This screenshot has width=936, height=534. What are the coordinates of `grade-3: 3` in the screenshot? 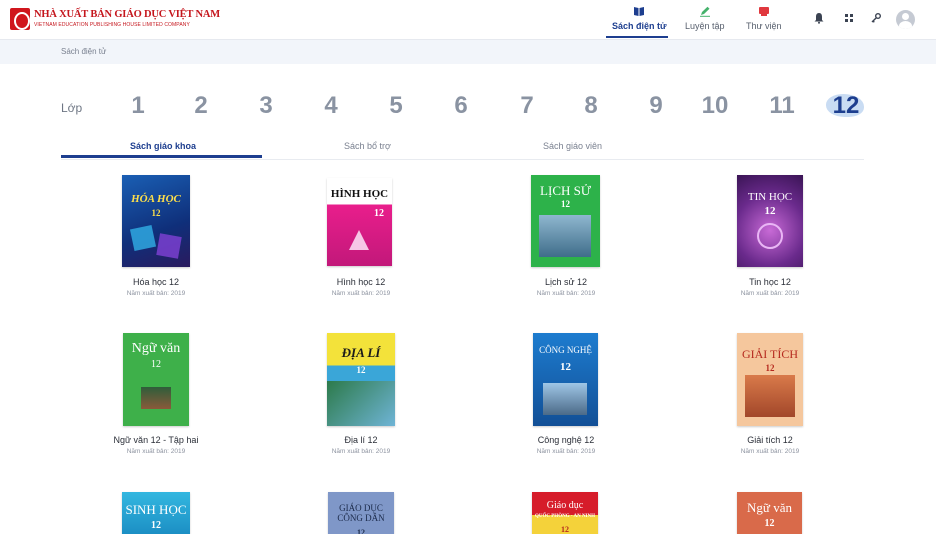 It's located at (266, 106).